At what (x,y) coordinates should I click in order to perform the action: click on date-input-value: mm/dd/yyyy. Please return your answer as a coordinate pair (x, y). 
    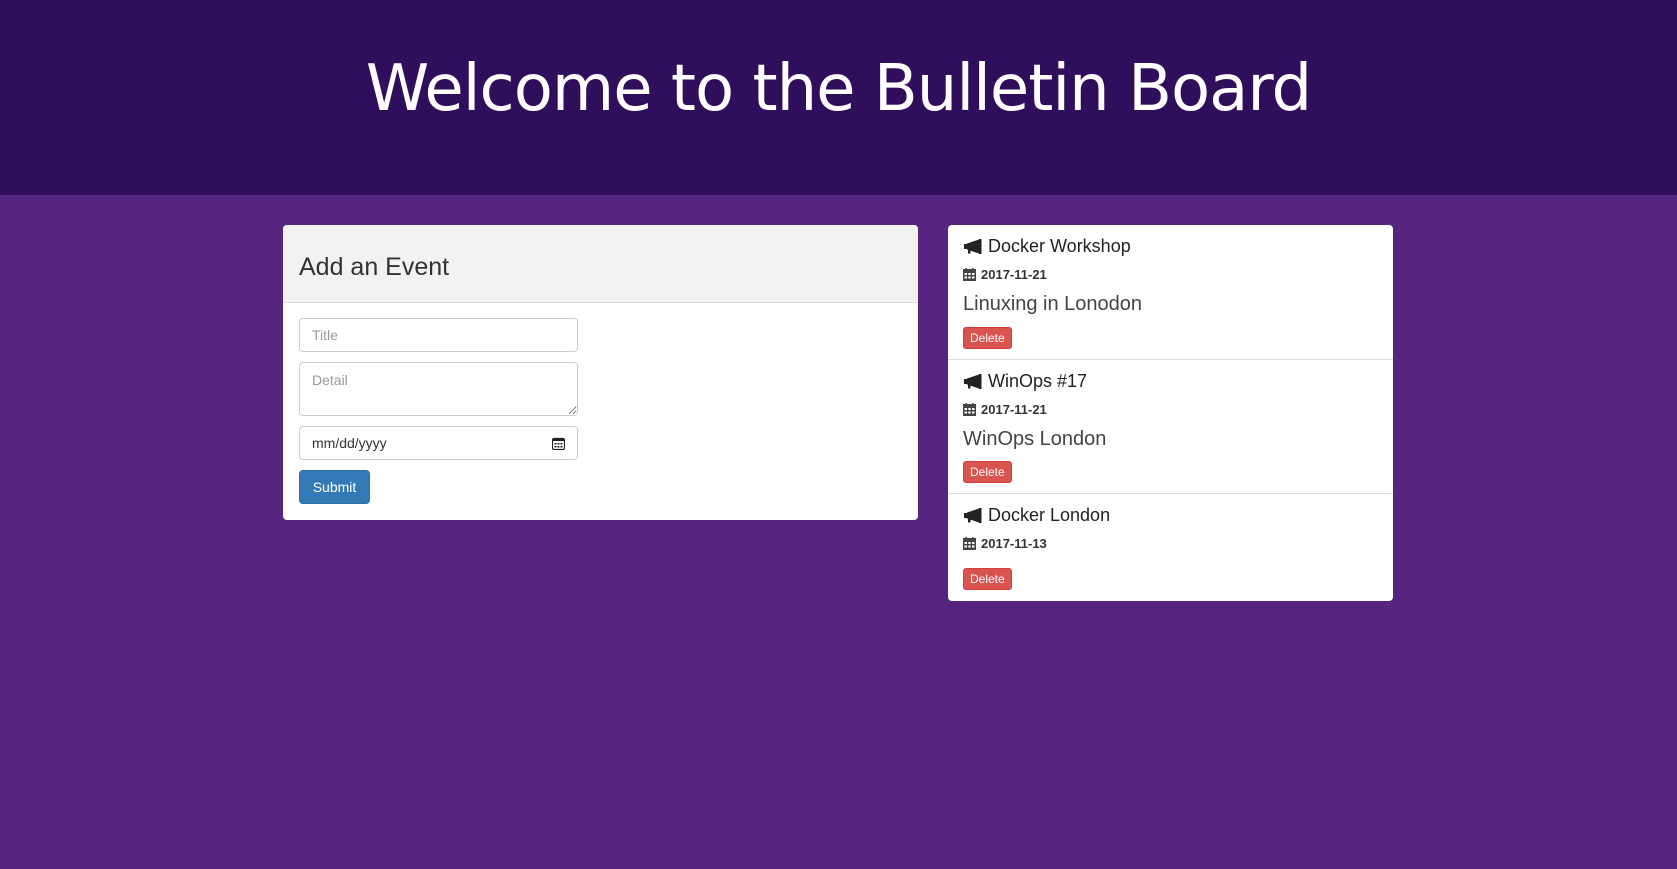
    Looking at the image, I should click on (349, 443).